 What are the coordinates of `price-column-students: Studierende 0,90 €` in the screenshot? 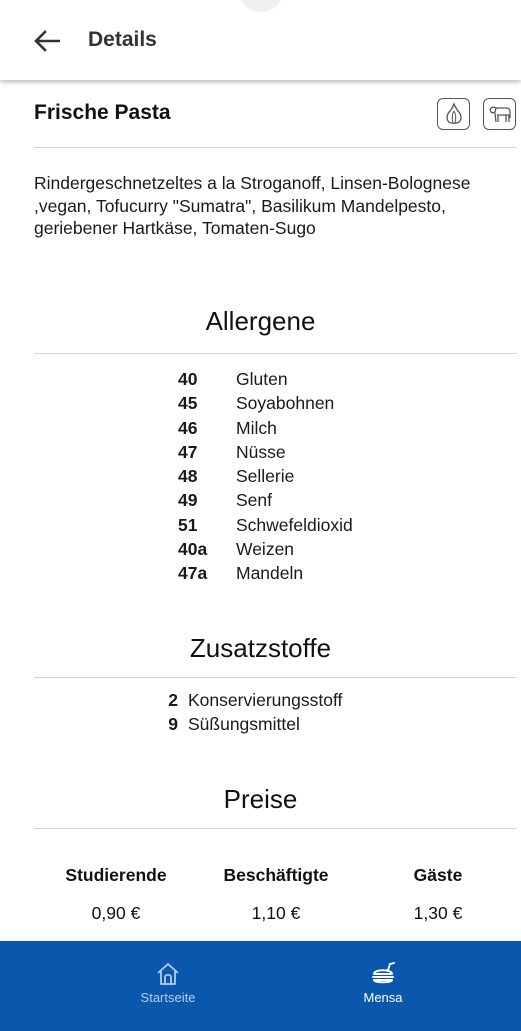 It's located at (116, 894).